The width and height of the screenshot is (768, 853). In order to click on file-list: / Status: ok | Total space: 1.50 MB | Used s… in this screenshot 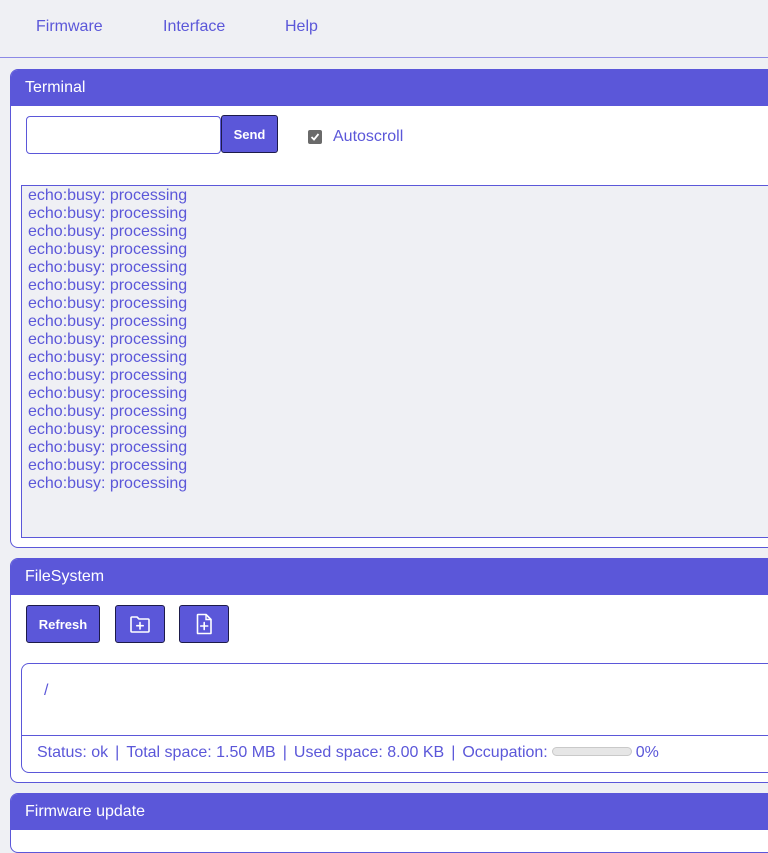, I will do `click(394, 718)`.